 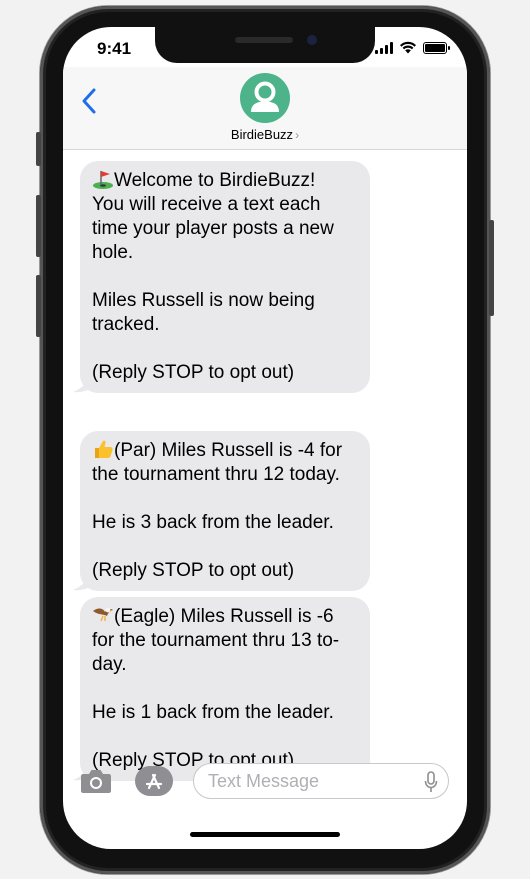 I want to click on thumbs-up-icon, so click(x=104, y=449).